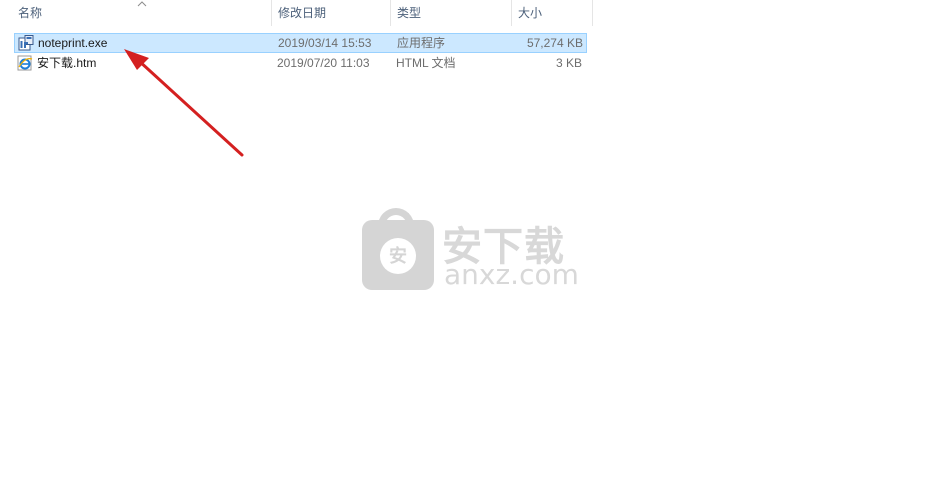 The image size is (945, 502). I want to click on watermark-en-text: anxz.com, so click(511, 274).